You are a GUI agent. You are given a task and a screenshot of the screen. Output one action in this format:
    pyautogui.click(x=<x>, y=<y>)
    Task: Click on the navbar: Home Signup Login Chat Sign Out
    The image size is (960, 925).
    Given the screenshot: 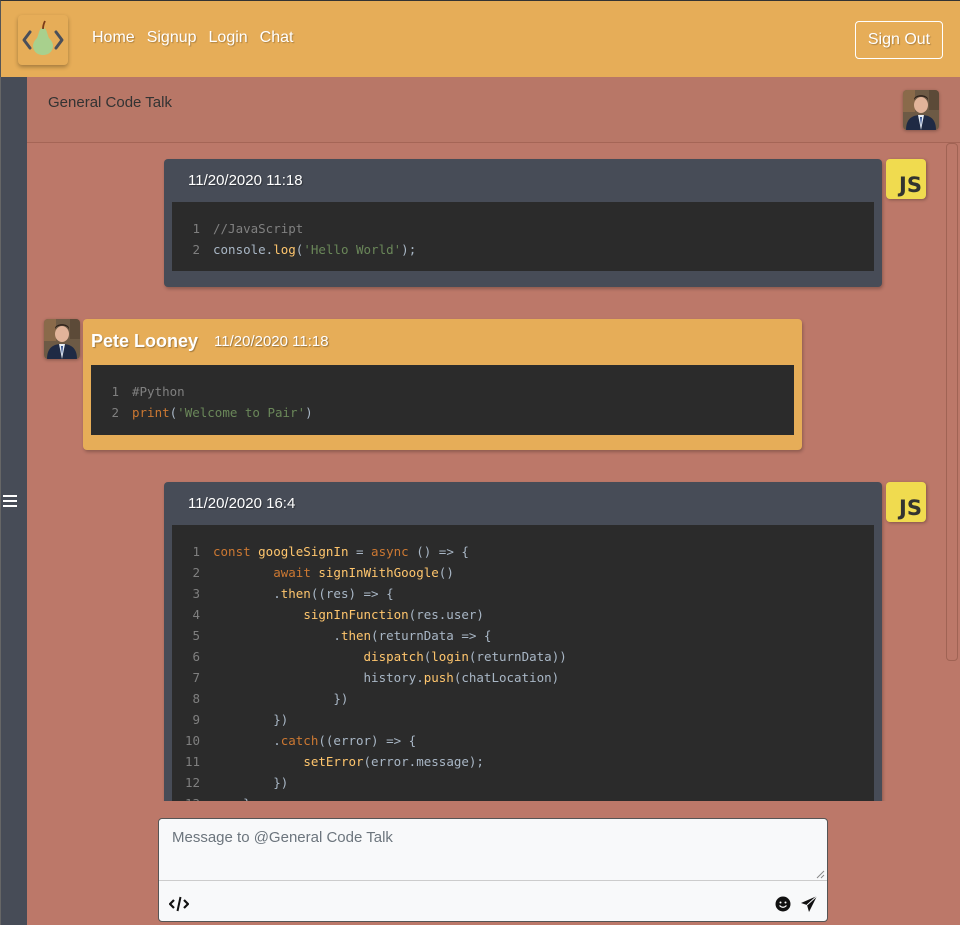 What is the action you would take?
    pyautogui.click(x=480, y=38)
    